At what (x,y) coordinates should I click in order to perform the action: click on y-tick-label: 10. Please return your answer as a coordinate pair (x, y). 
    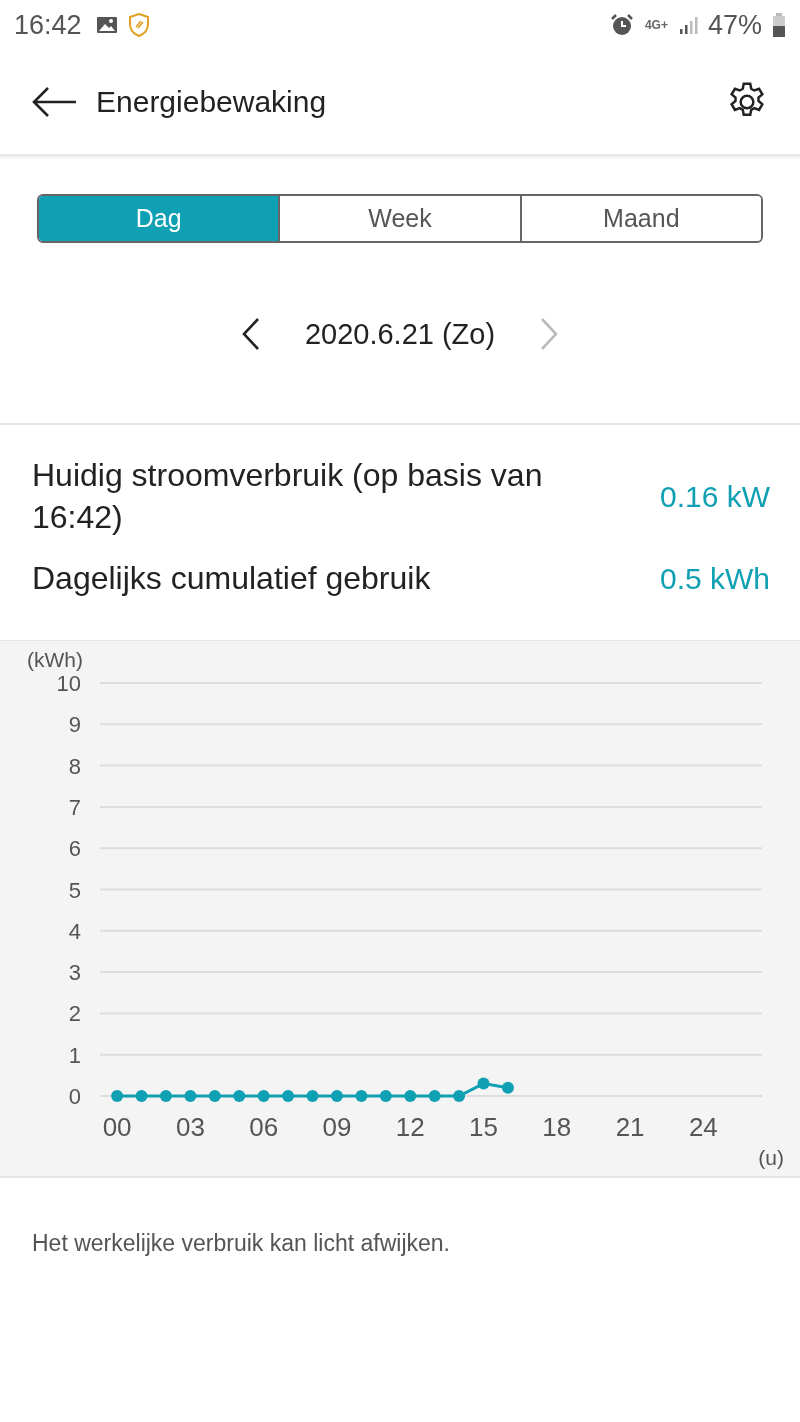
    Looking at the image, I should click on (68, 683).